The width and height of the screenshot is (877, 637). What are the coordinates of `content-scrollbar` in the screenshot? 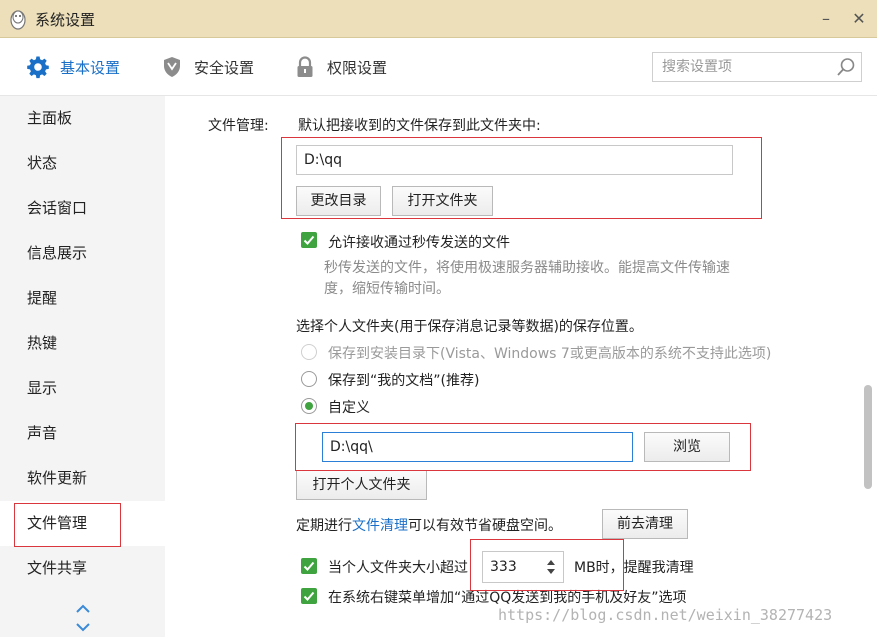 It's located at (868, 437).